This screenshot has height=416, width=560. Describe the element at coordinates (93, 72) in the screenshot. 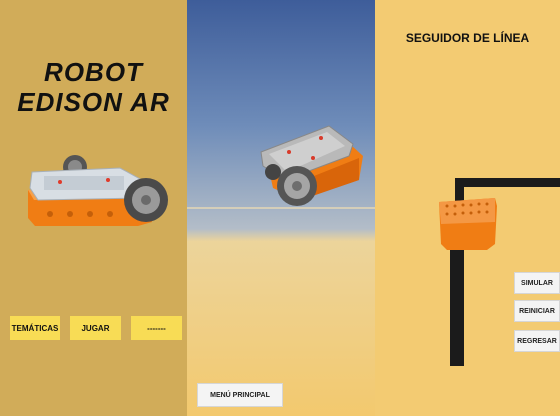

I see `title-line-1: ROBOT` at that location.